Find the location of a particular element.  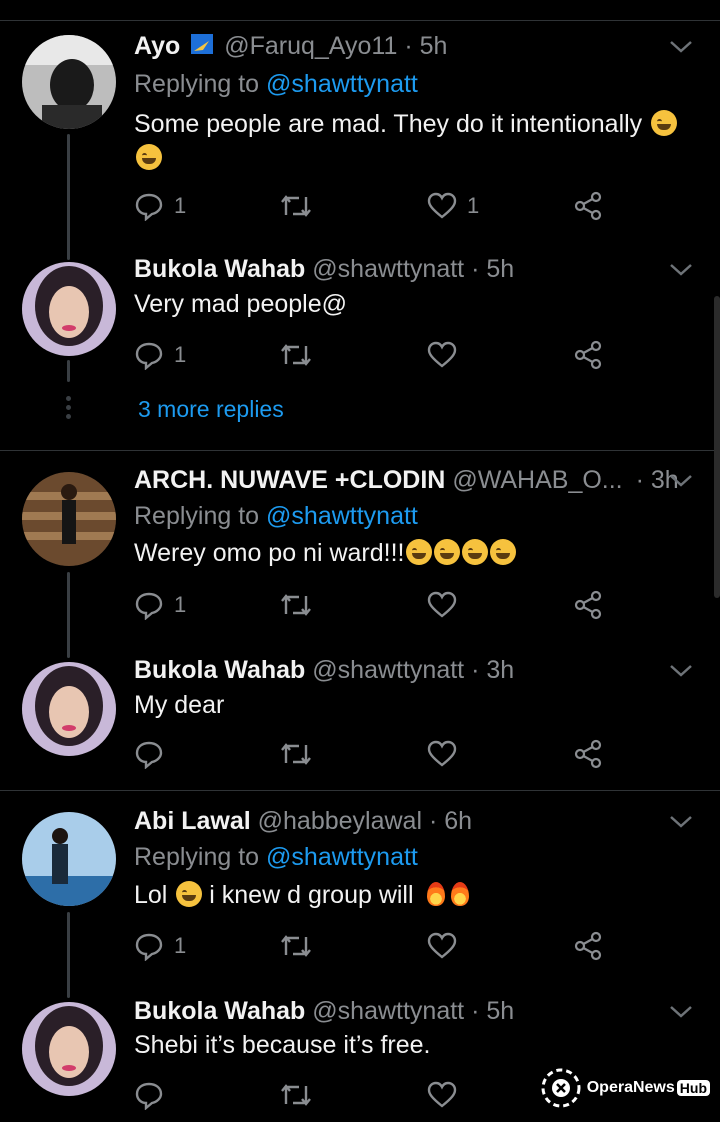

tweet-text-content: i knew d group will is located at coordinates (311, 895).